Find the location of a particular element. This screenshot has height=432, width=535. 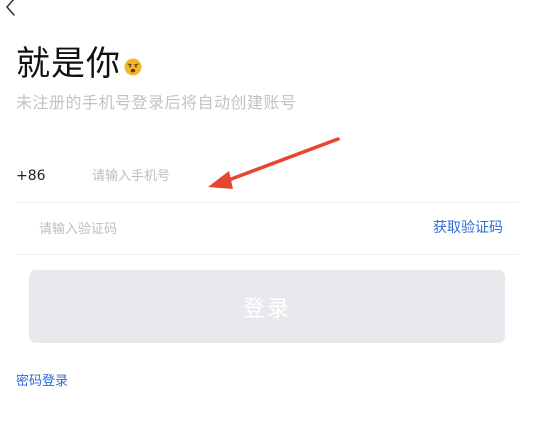

verification-code-input is located at coordinates (189, 229).